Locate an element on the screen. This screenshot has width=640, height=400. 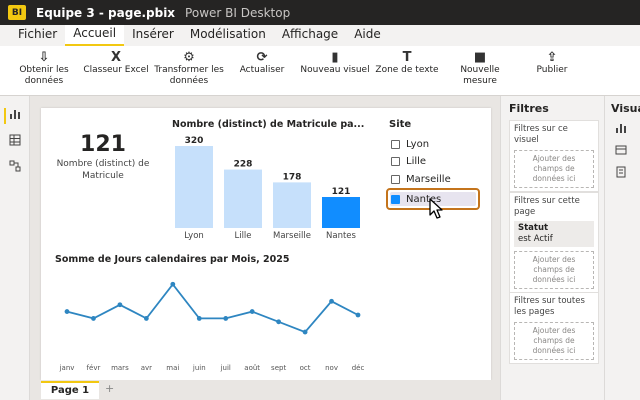
new-visual-label: Nouveau visuel is located at coordinates (335, 70).